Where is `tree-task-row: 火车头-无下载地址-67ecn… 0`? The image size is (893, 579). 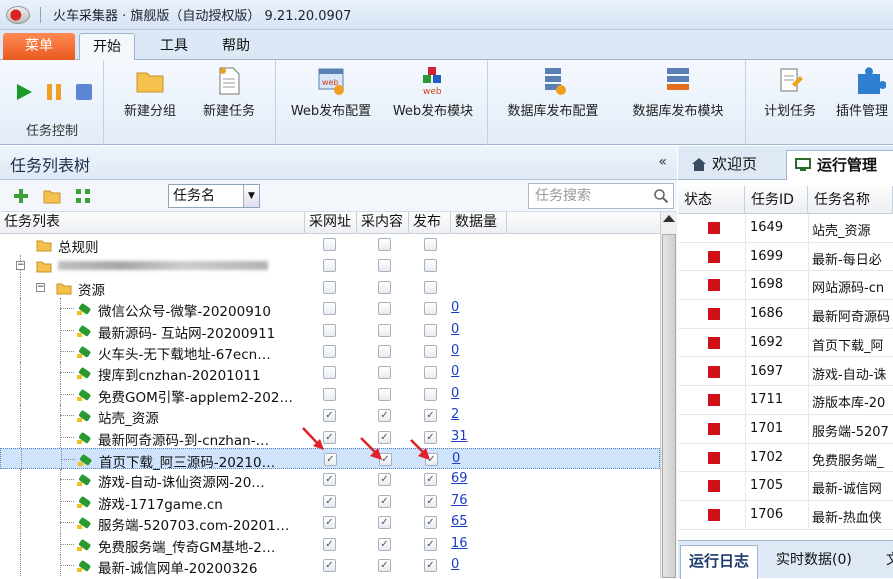 tree-task-row: 火车头-无下载地址-67ecn… 0 is located at coordinates (330, 352).